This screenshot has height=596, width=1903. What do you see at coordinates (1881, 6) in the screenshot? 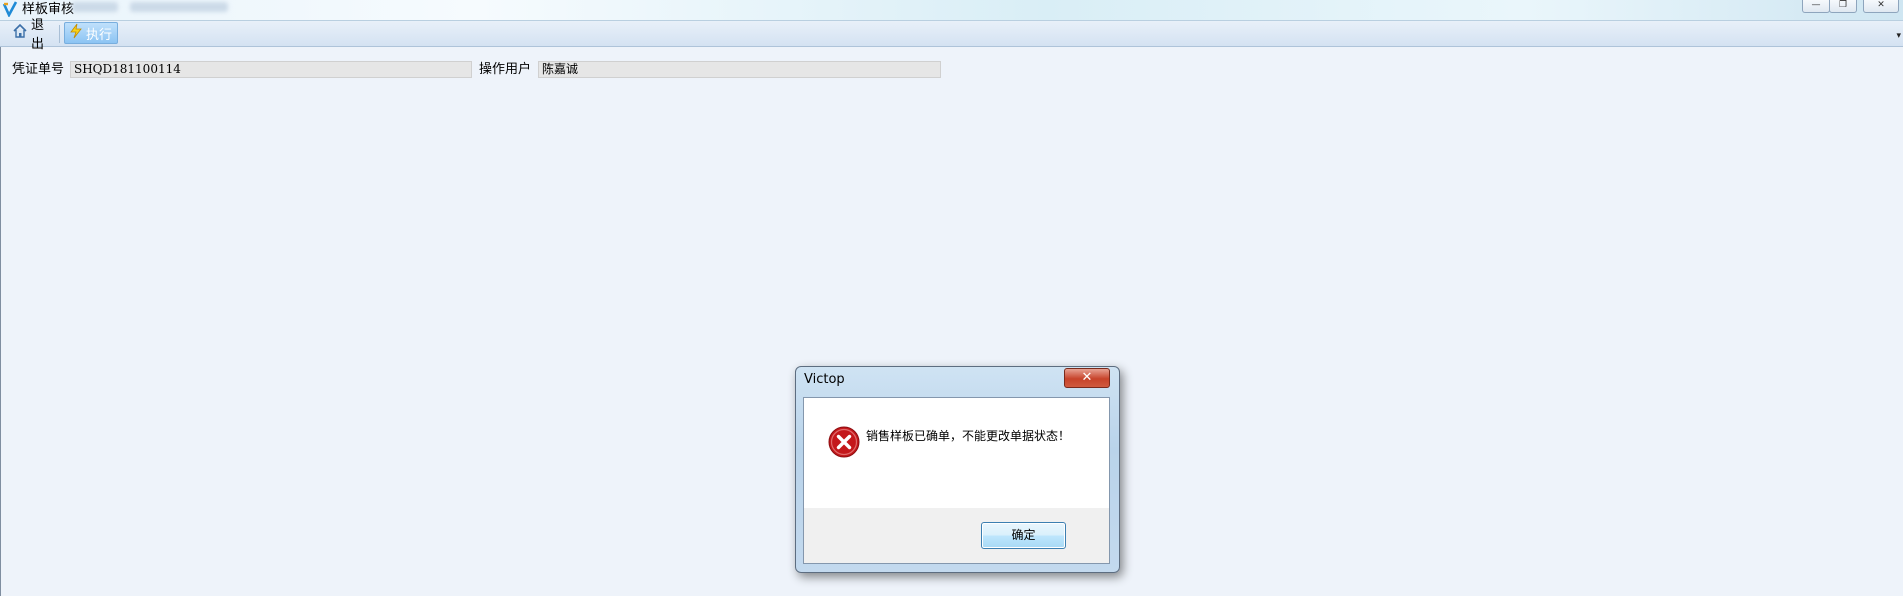
I see `close-window-button: ✕` at bounding box center [1881, 6].